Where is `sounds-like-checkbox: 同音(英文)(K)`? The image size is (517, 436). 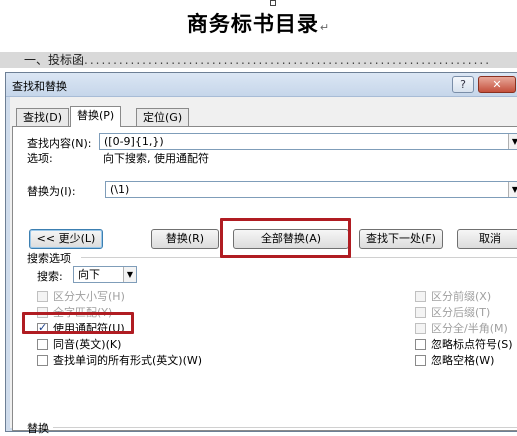
sounds-like-checkbox: 同音(英文)(K) is located at coordinates (79, 345).